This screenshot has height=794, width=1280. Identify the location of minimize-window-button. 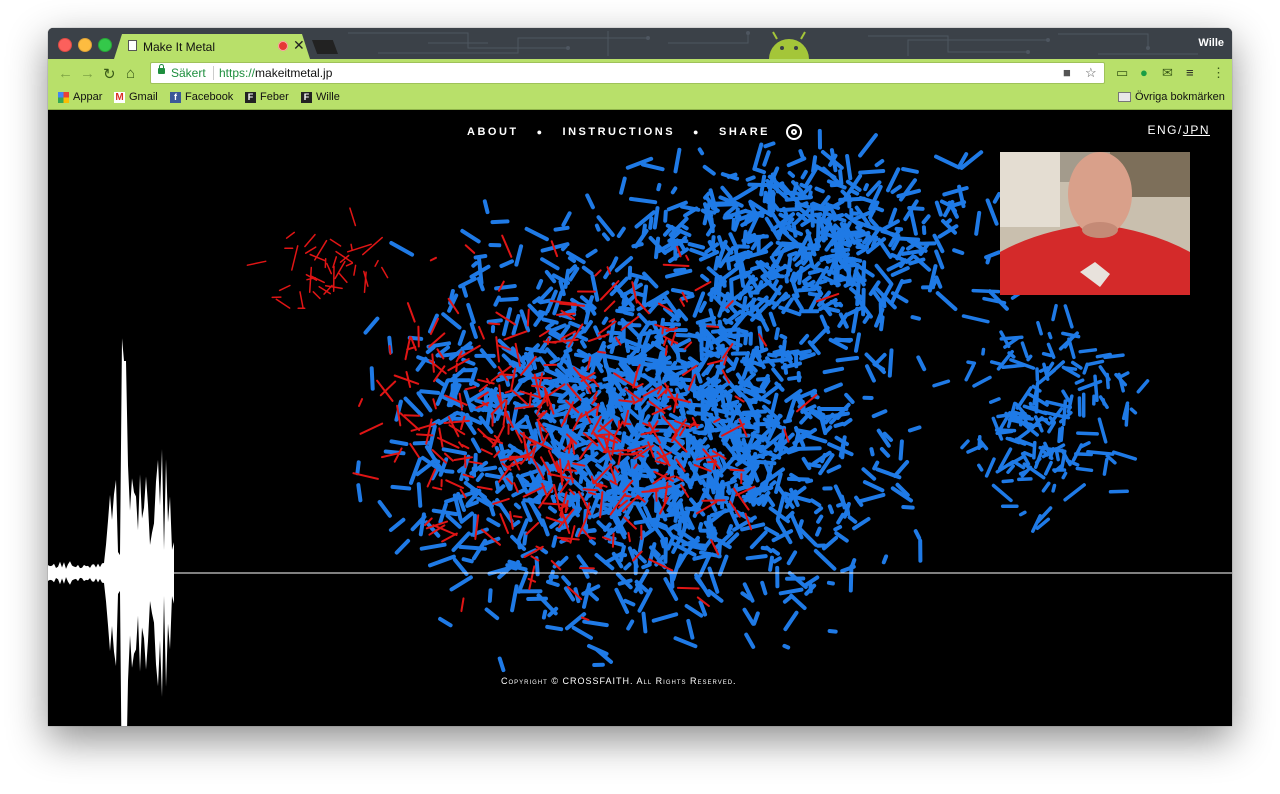
(85, 45).